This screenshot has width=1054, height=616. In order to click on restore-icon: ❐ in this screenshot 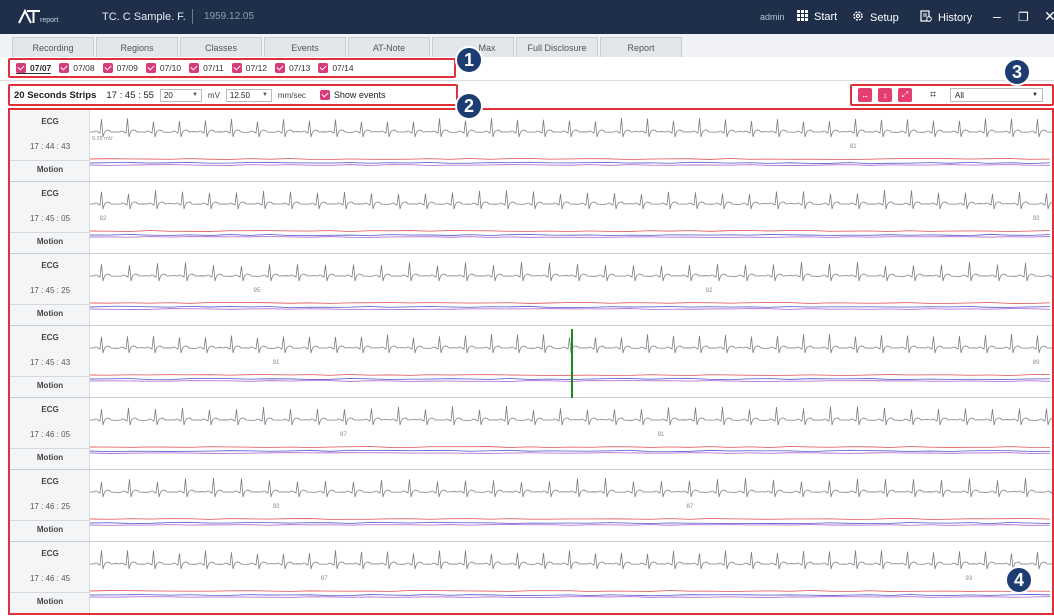, I will do `click(1023, 17)`.